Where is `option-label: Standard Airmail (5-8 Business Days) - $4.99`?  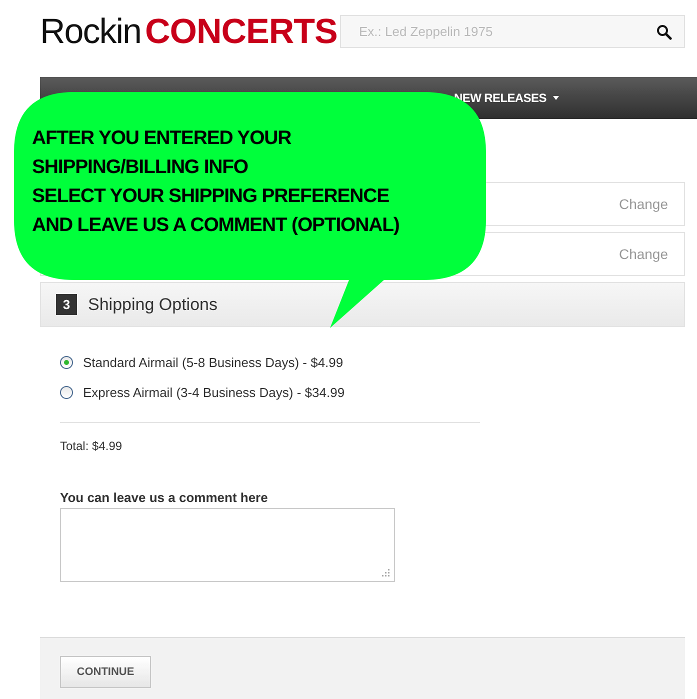
option-label: Standard Airmail (5-8 Business Days) - $4.99 is located at coordinates (213, 362).